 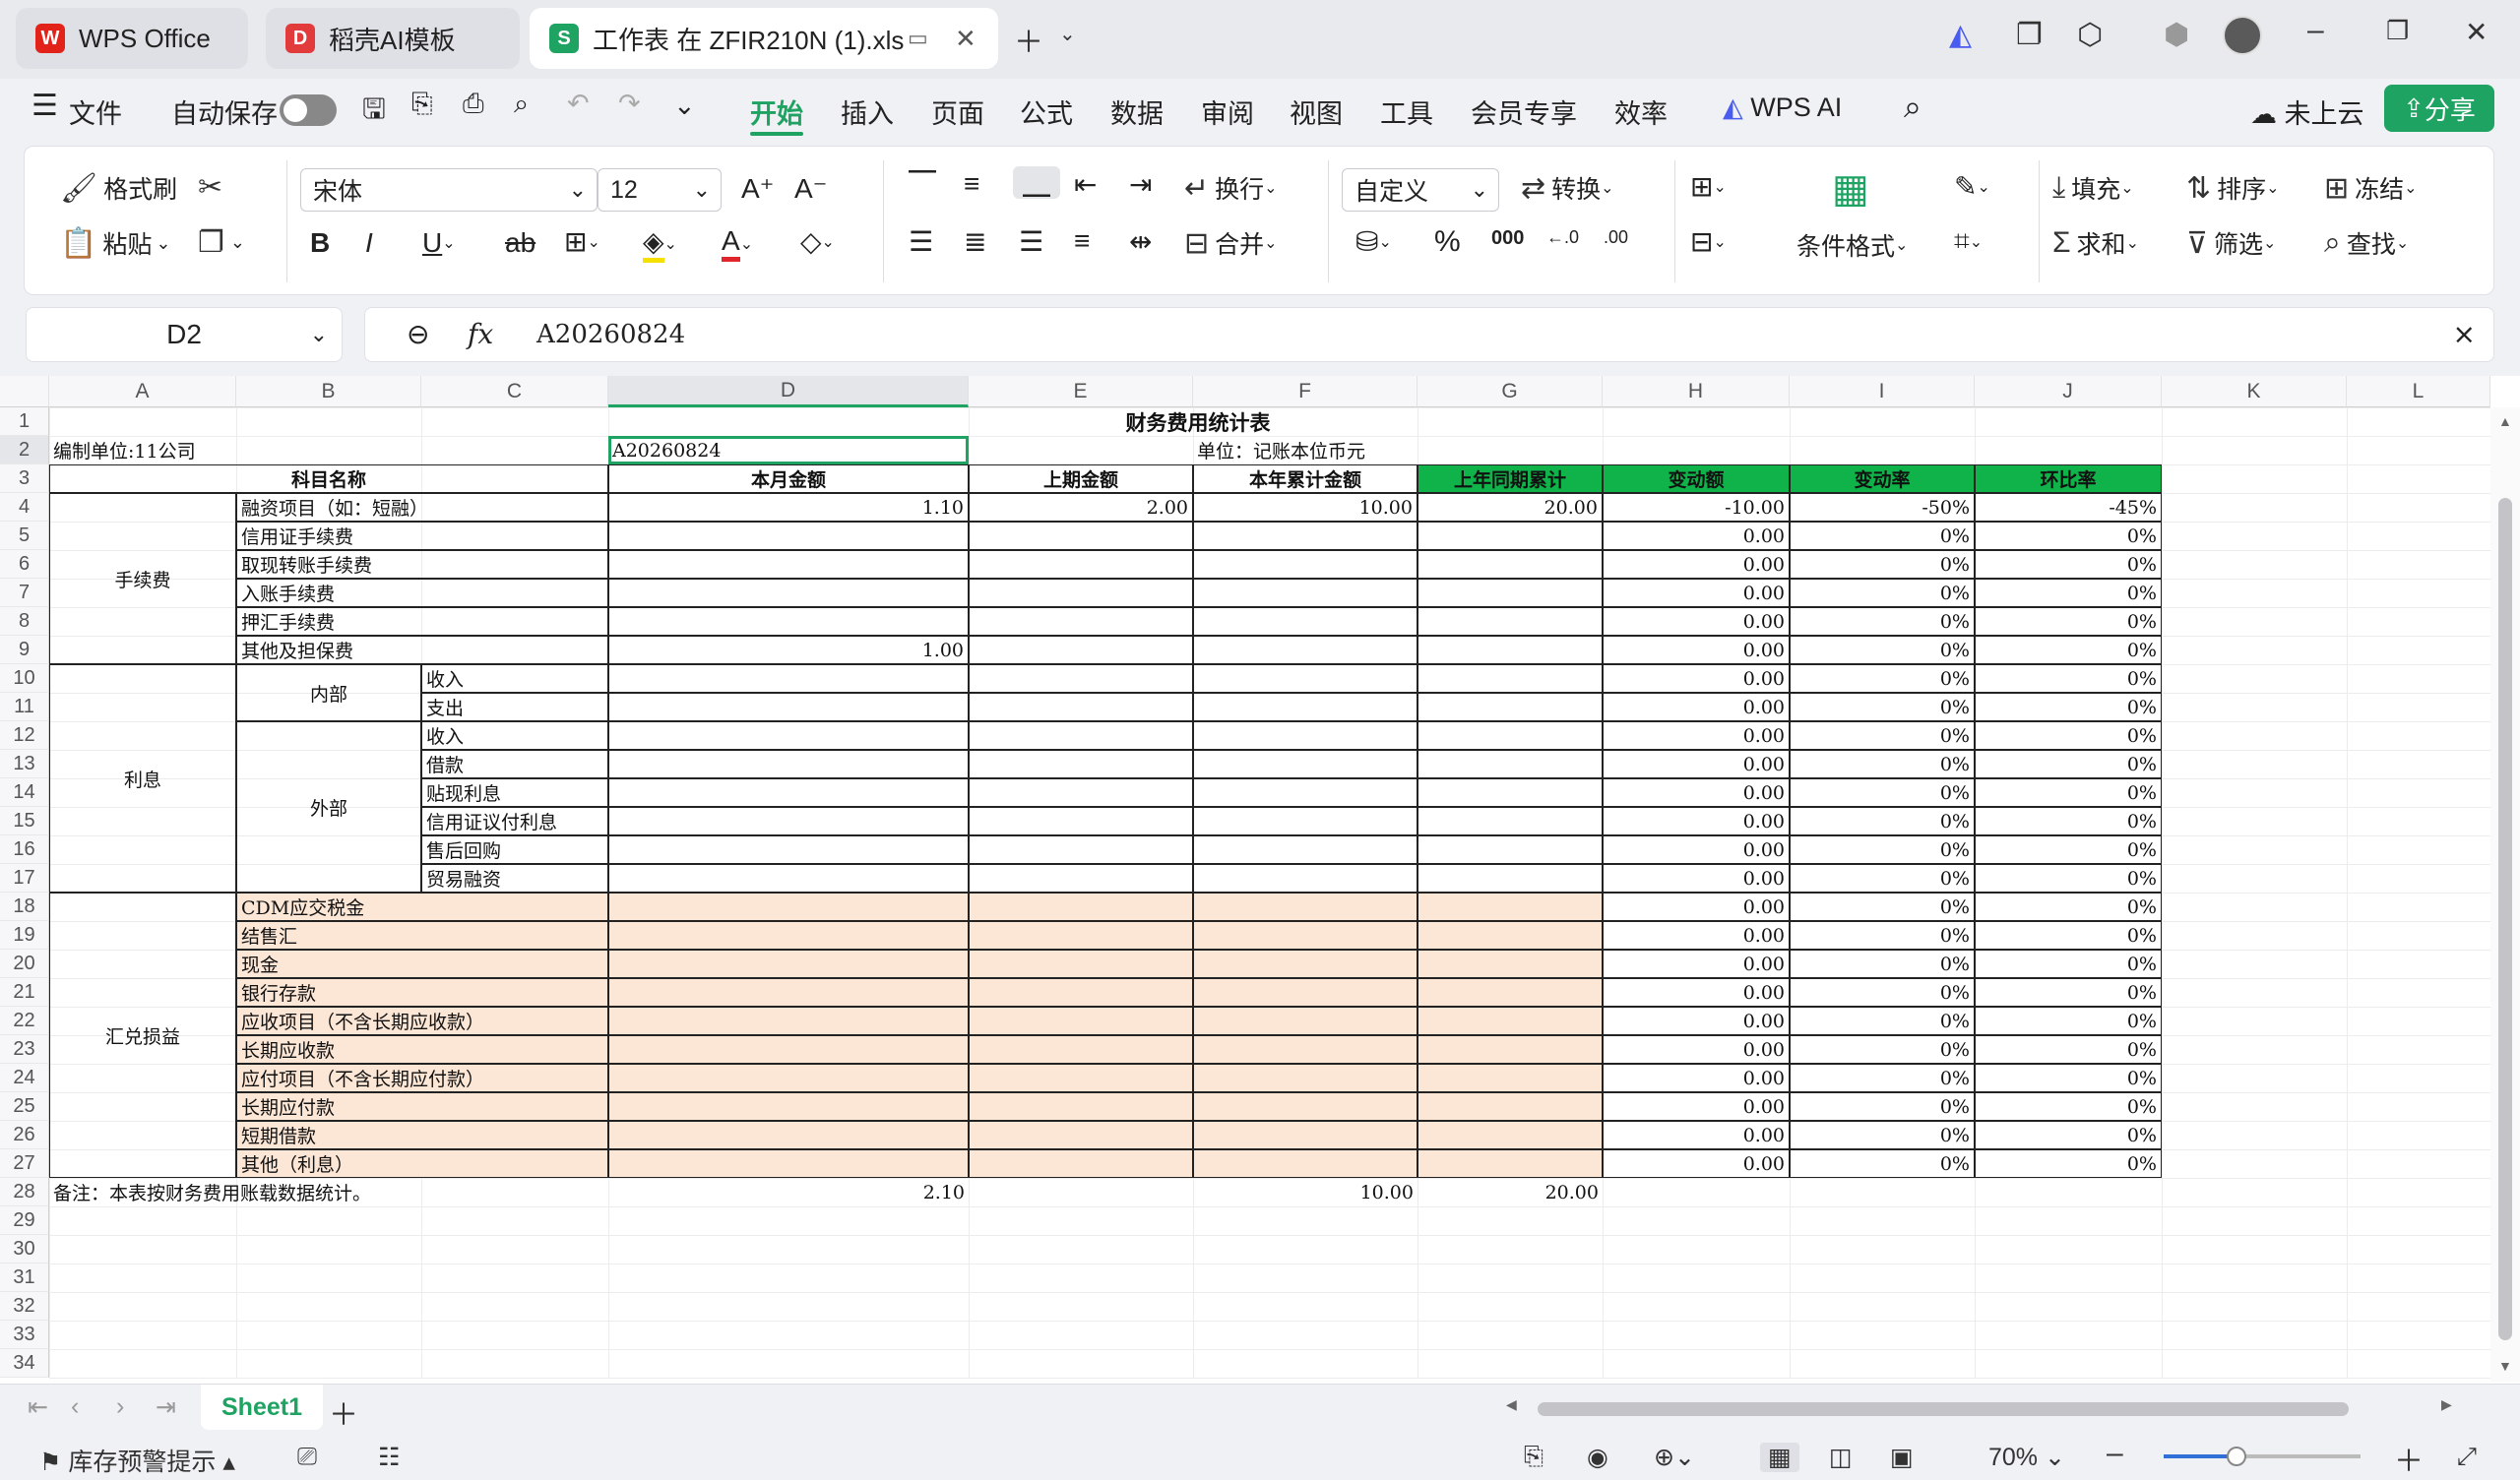 I want to click on cell-e-value: 2.00, so click(x=1081, y=508).